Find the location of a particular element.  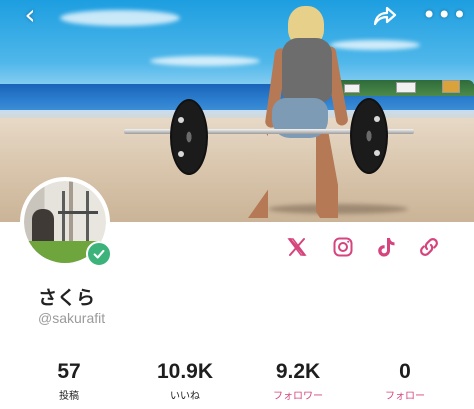

display-name: さくら is located at coordinates (67, 298).